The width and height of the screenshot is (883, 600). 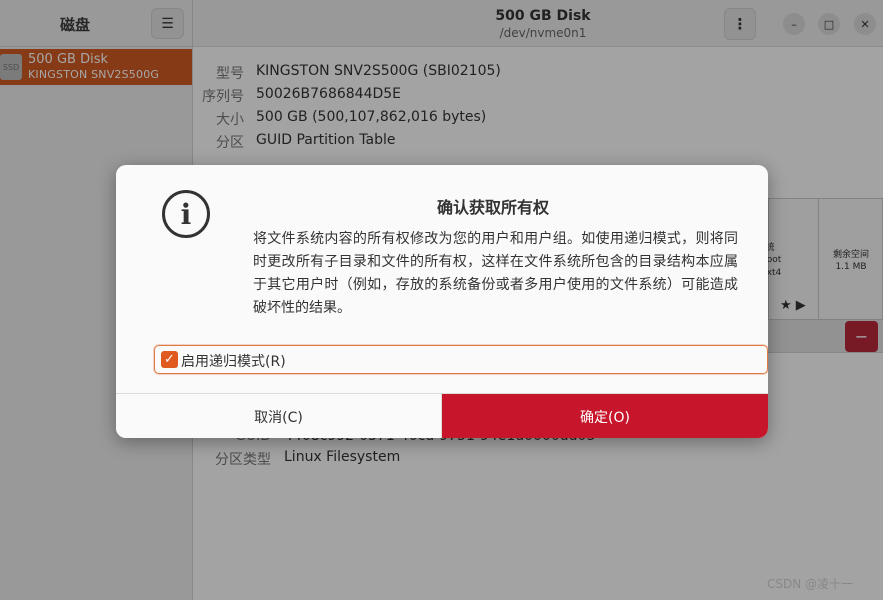 What do you see at coordinates (810, 584) in the screenshot?
I see `watermark: CSDN @凌十一` at bounding box center [810, 584].